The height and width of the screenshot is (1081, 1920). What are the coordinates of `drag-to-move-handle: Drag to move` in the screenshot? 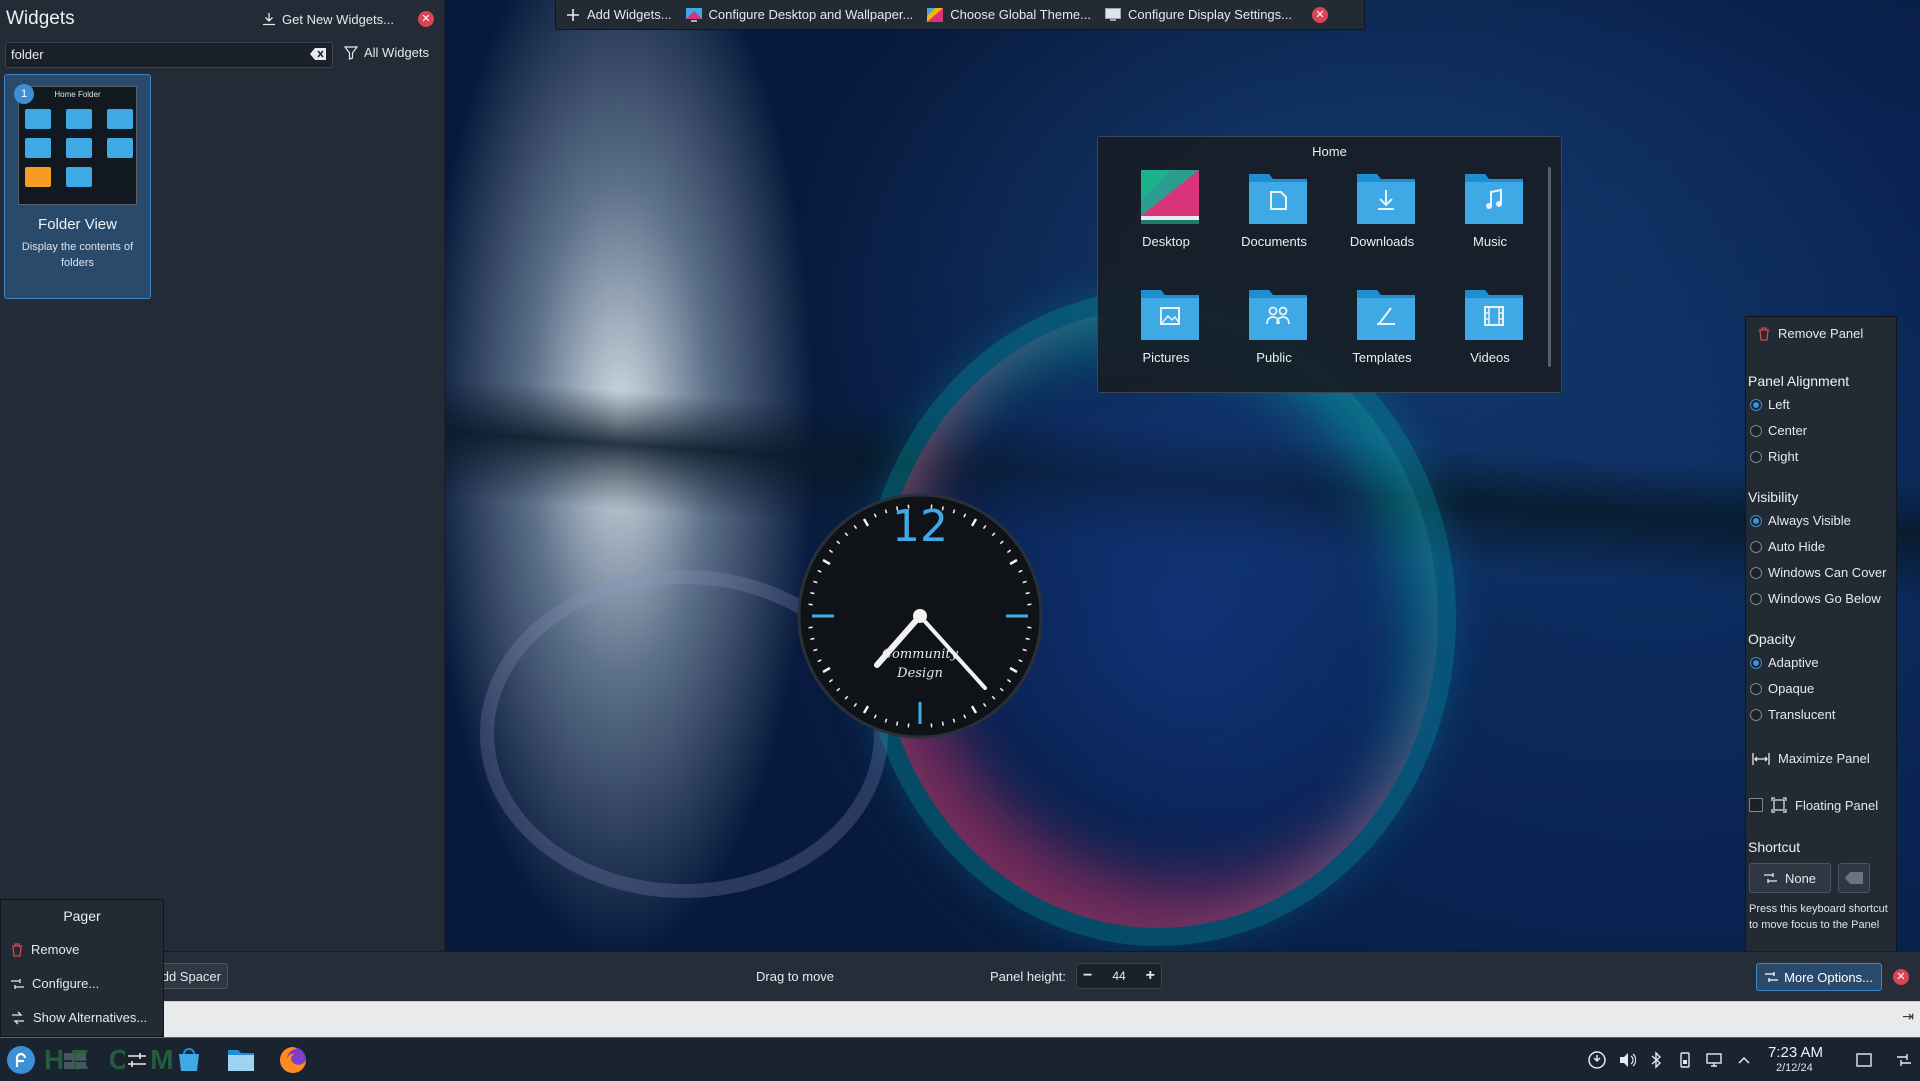 It's located at (795, 976).